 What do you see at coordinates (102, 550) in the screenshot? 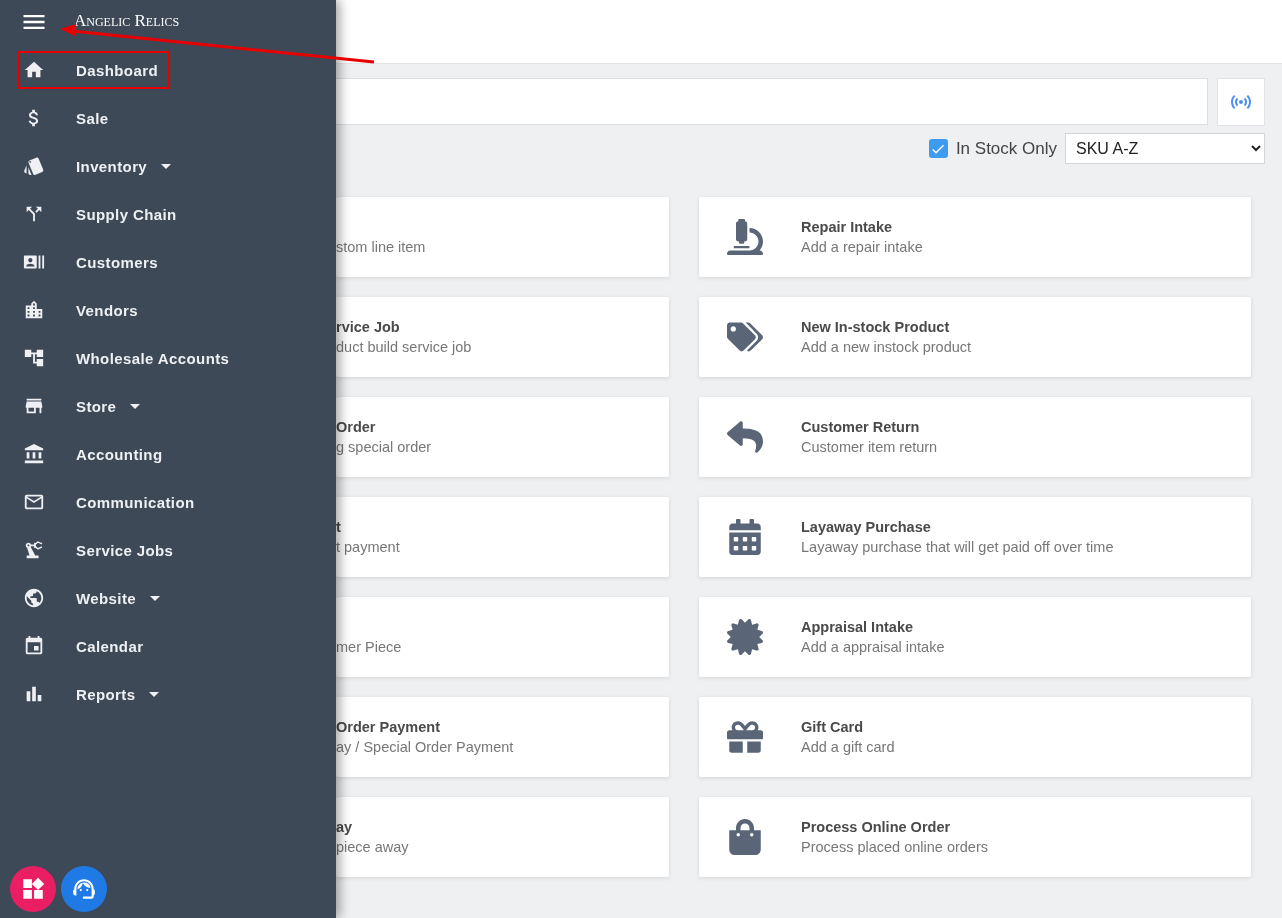
I see `sidebar-item: Service Jobs` at bounding box center [102, 550].